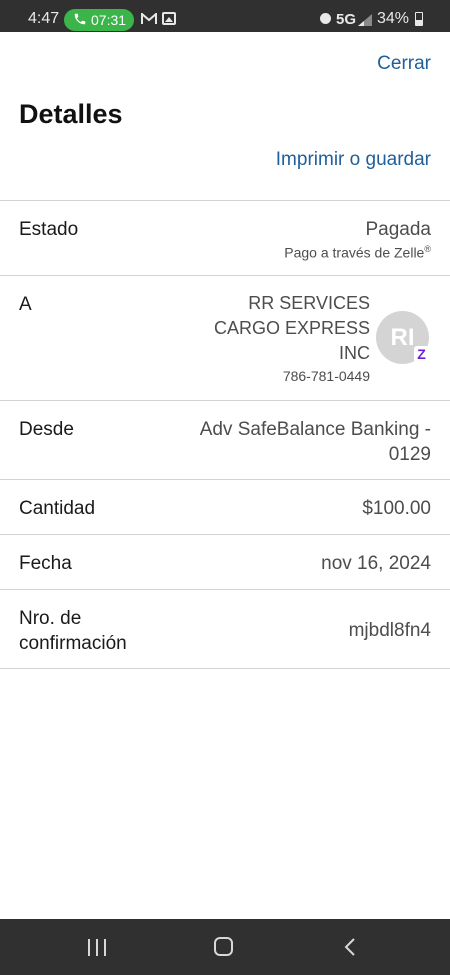 The width and height of the screenshot is (450, 975). Describe the element at coordinates (326, 376) in the screenshot. I see `recipient-phone: 786-781-0449` at that location.